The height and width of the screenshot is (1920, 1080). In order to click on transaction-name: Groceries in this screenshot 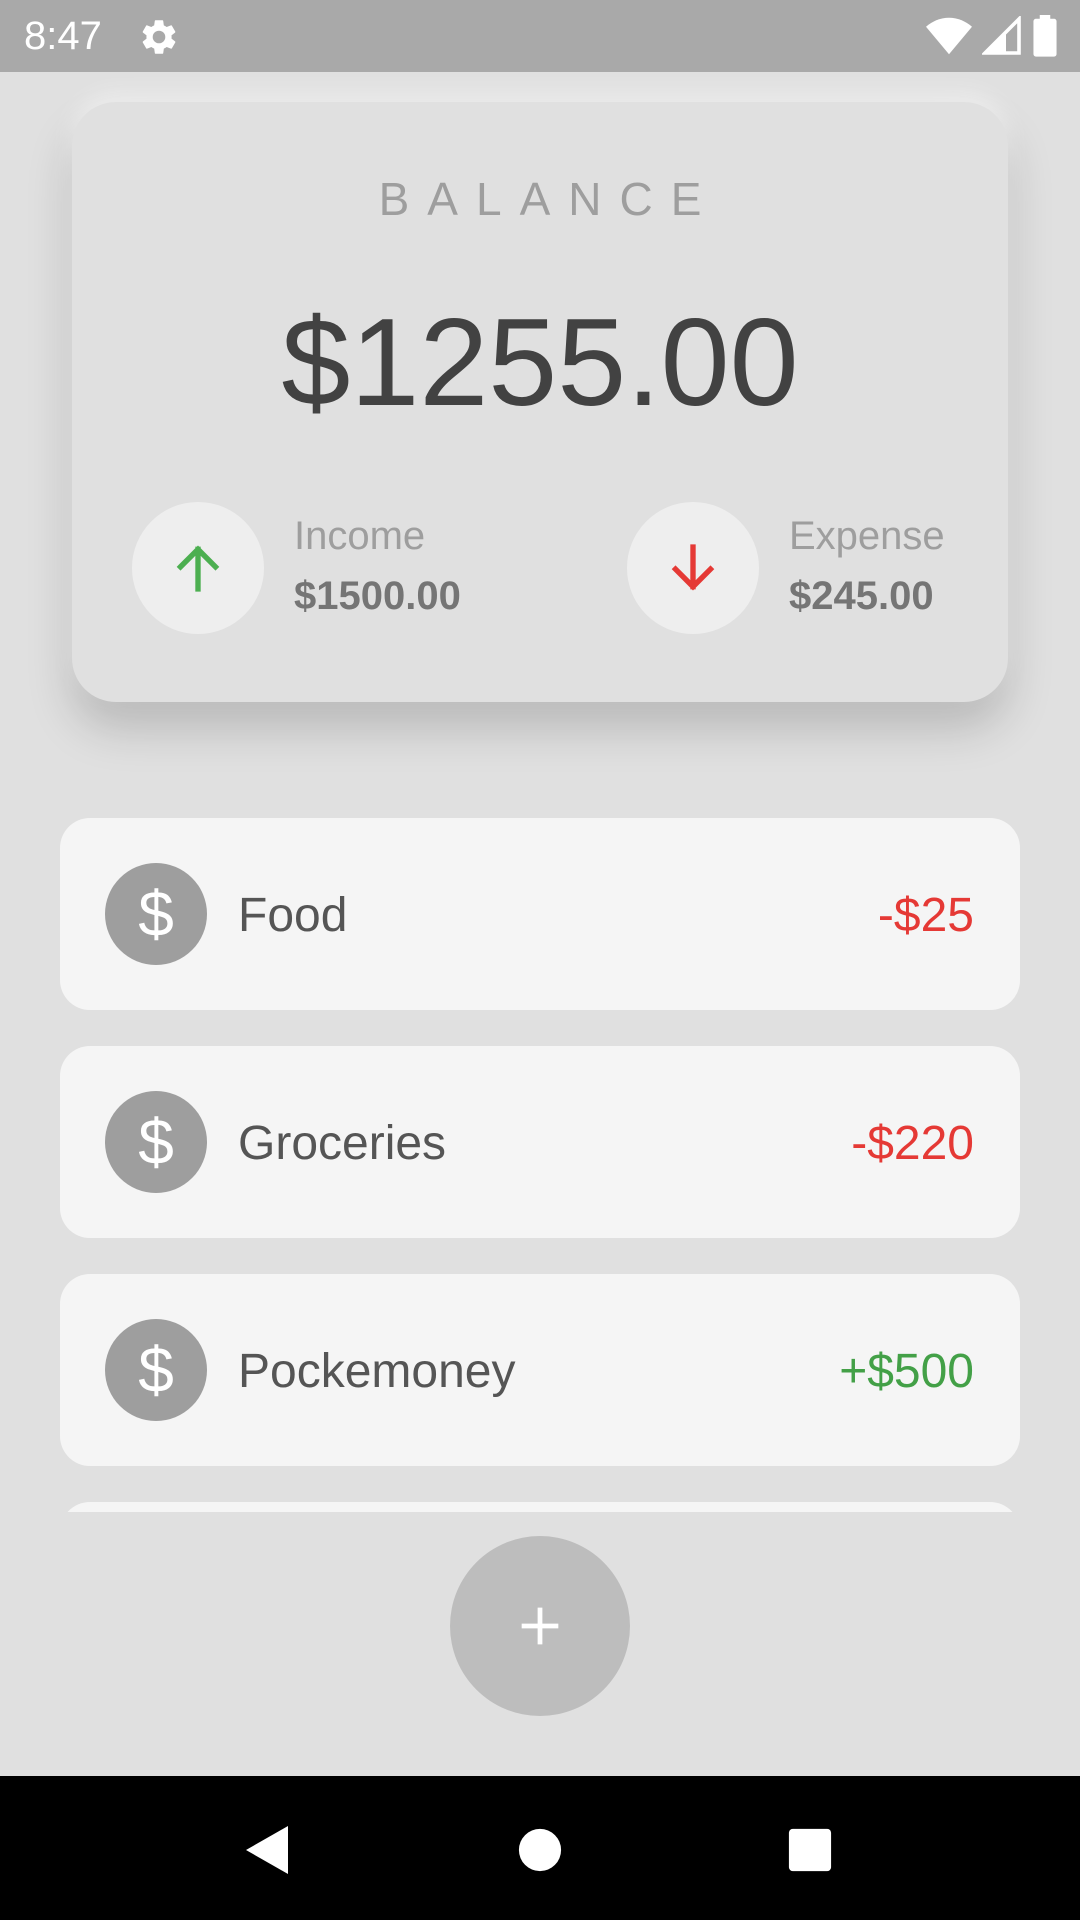, I will do `click(342, 1143)`.